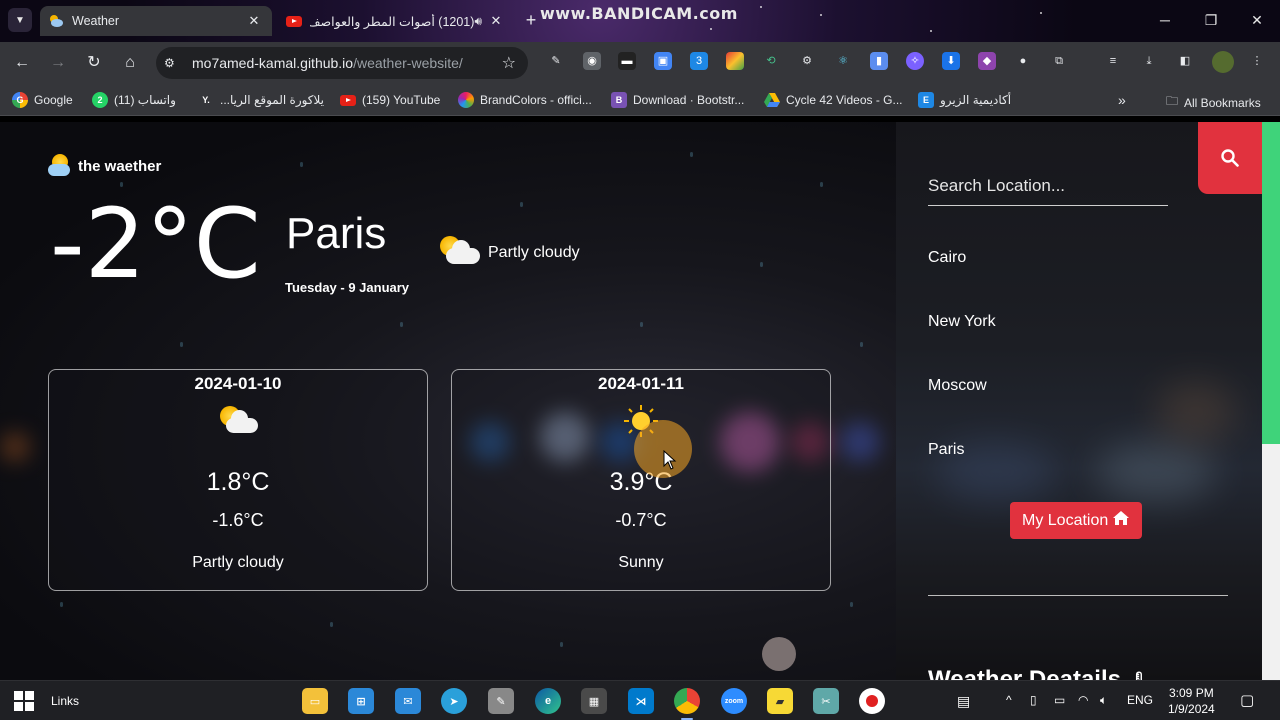 The width and height of the screenshot is (1280, 720). What do you see at coordinates (962, 322) in the screenshot?
I see `location-new-york: New York` at bounding box center [962, 322].